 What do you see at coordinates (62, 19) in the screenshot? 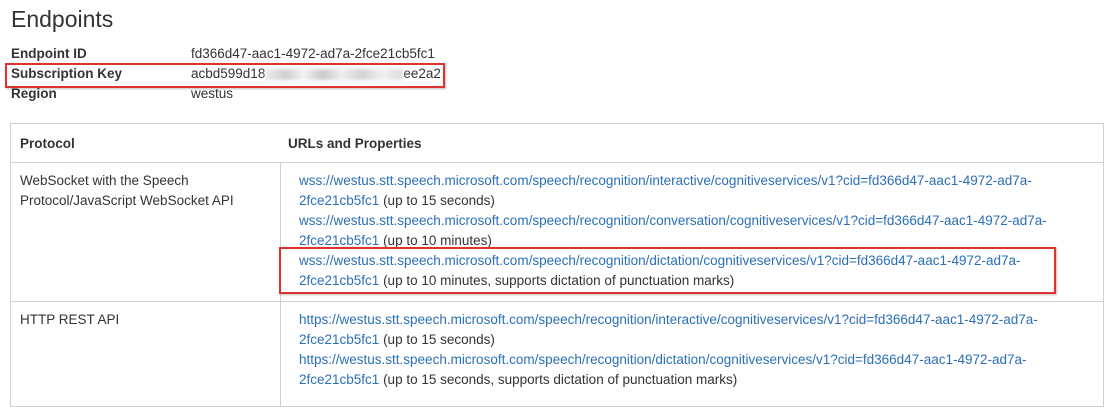
I see `page-title: Endpoints` at bounding box center [62, 19].